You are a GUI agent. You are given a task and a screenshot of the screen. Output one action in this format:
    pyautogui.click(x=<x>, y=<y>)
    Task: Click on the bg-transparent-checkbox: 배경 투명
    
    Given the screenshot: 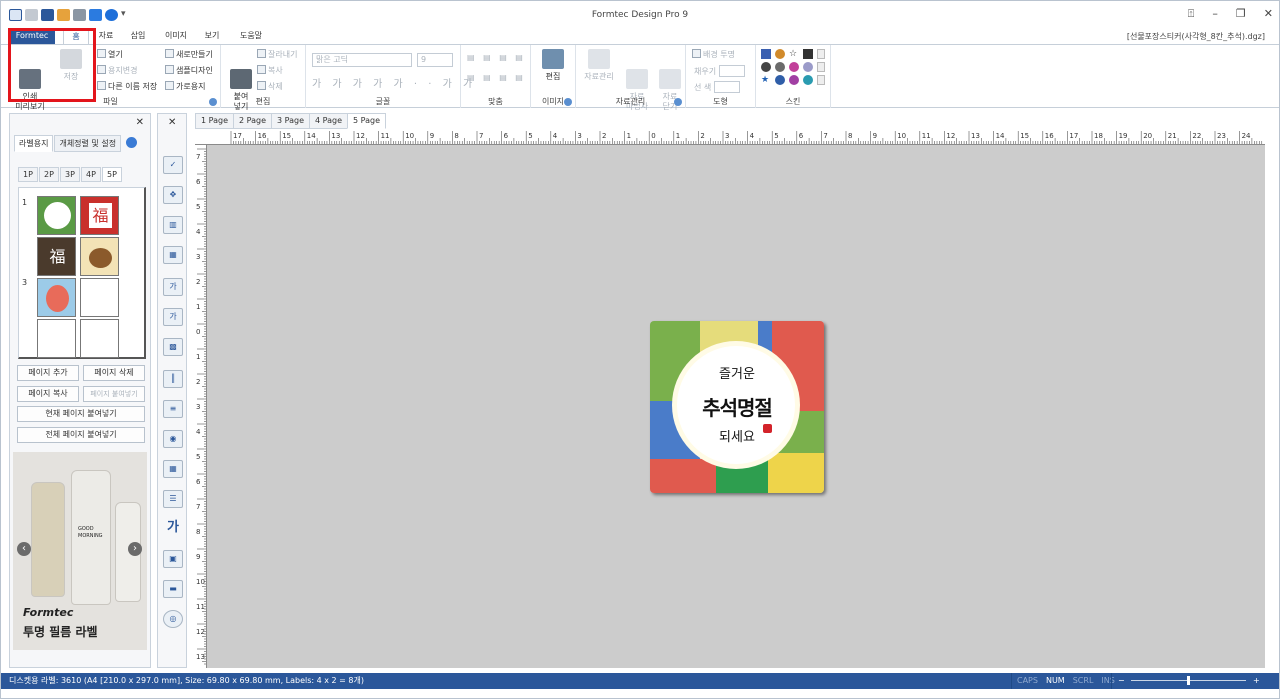 What is the action you would take?
    pyautogui.click(x=713, y=54)
    